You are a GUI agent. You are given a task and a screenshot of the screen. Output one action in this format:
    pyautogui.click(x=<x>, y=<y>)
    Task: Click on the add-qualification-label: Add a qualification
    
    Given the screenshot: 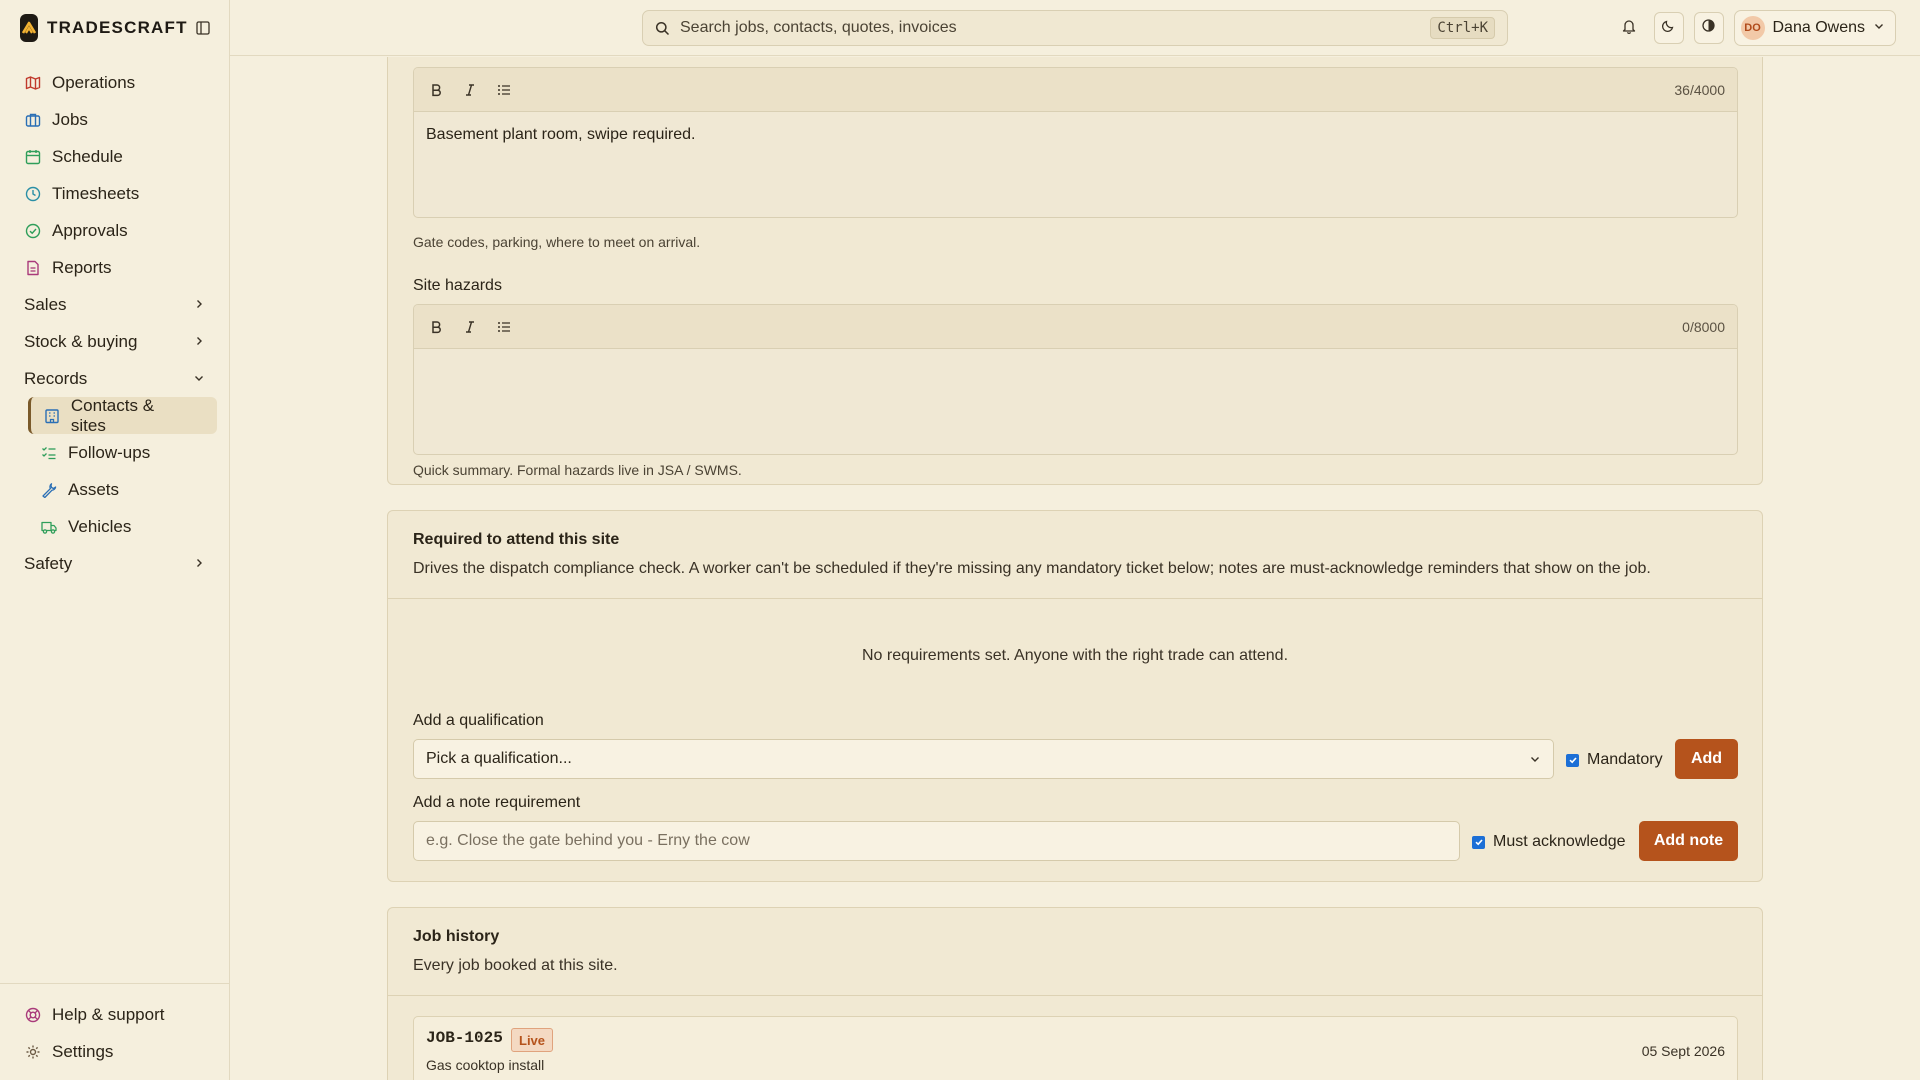 What is the action you would take?
    pyautogui.click(x=478, y=720)
    